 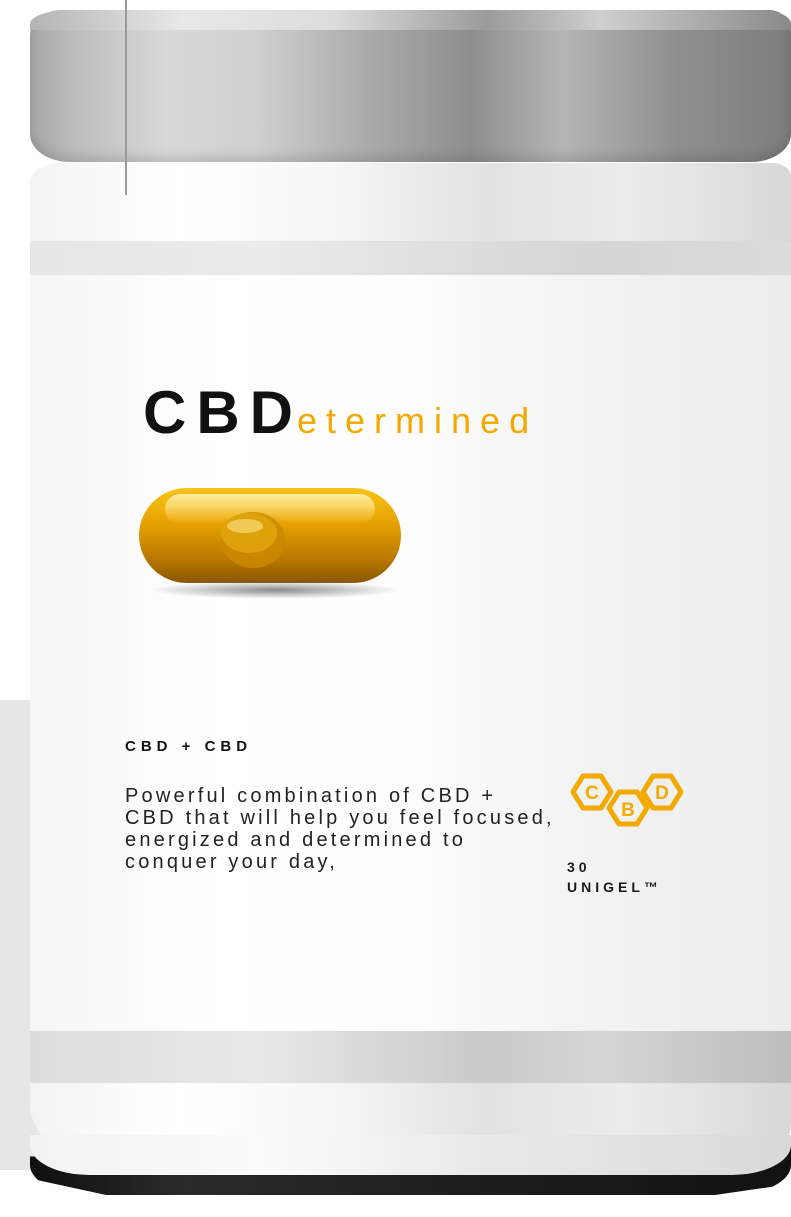 I want to click on jar-band-top, so click(x=410, y=258).